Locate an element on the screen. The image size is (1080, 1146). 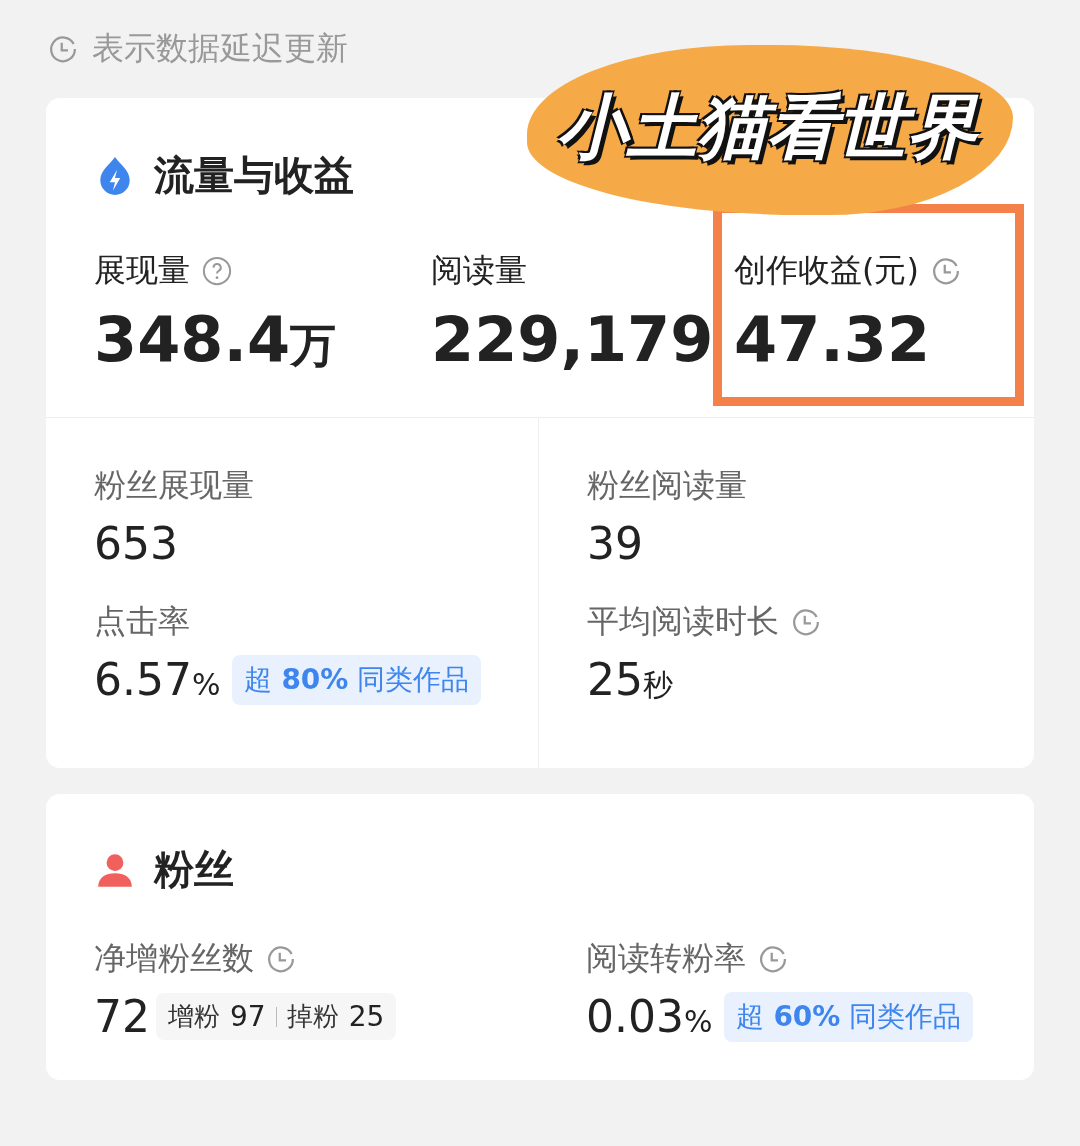
metric-value: 25 is located at coordinates (615, 679).